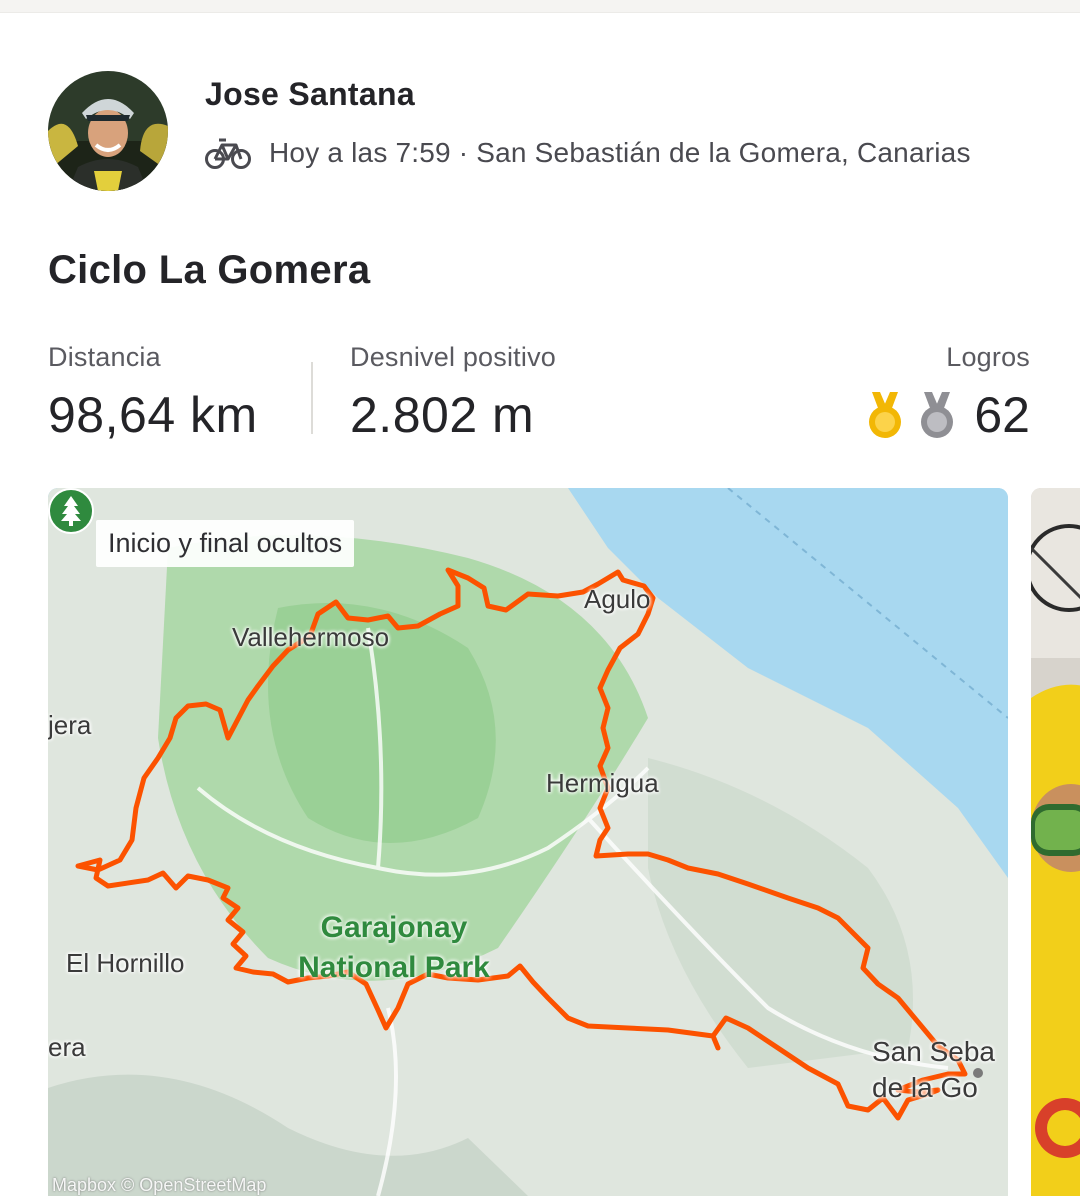 This screenshot has height=1196, width=1080. I want to click on place-hermigua: Hermigua, so click(602, 783).